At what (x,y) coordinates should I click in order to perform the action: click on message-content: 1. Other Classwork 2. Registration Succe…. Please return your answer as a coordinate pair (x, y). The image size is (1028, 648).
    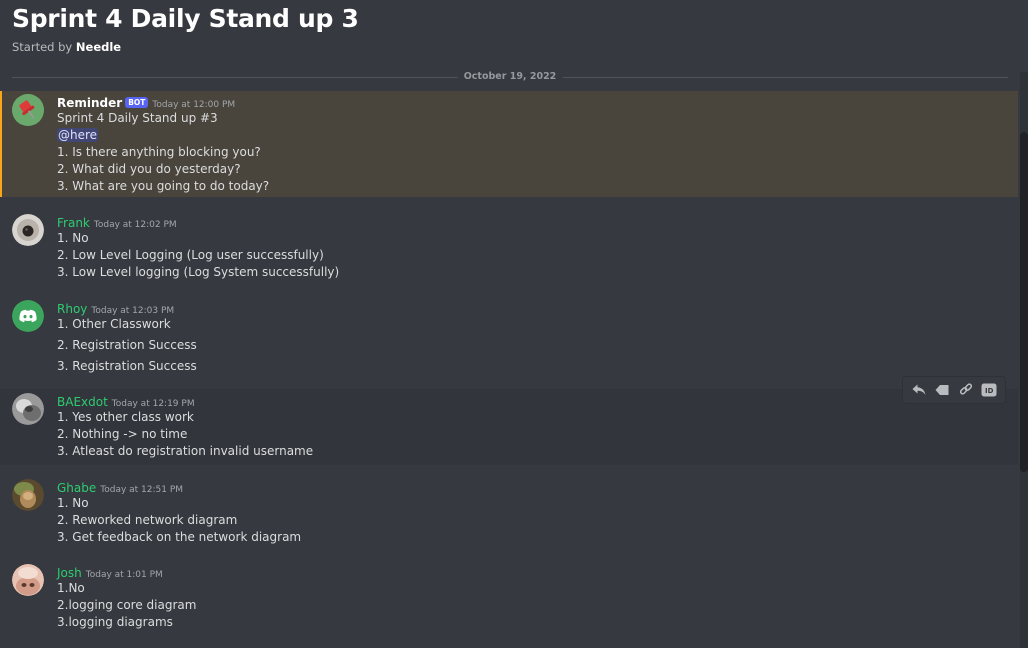
    Looking at the image, I should click on (127, 345).